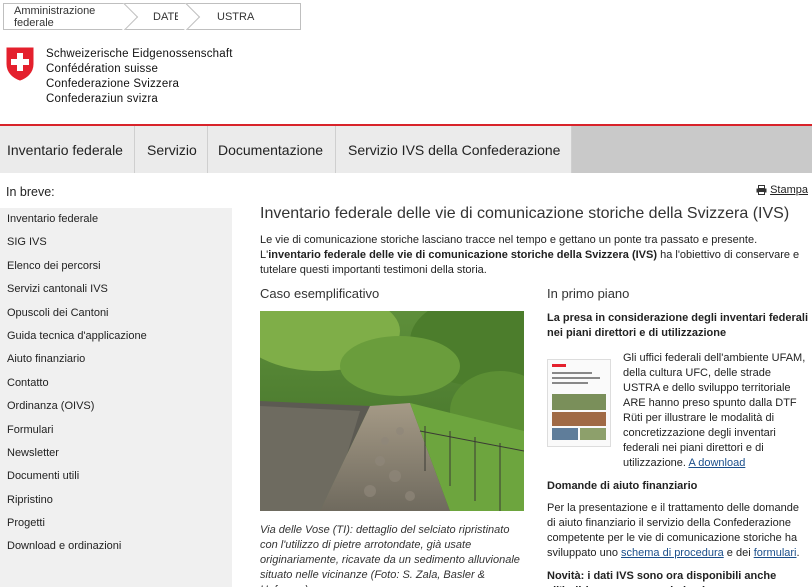  Describe the element at coordinates (139, 54) in the screenshot. I see `logo-line: Schweizerische Eidgenossenschaft` at that location.